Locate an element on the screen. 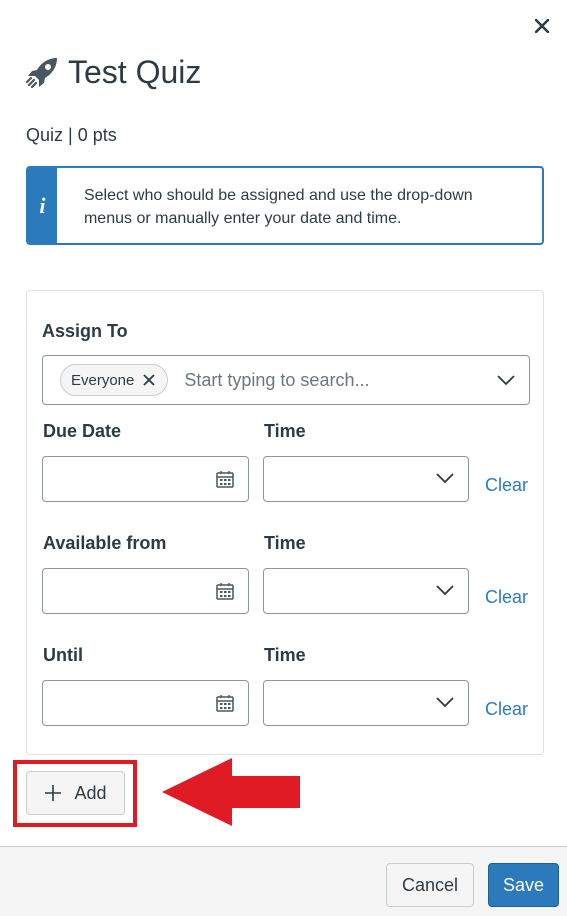 Image resolution: width=567 pixels, height=916 pixels. until-time-label: Time is located at coordinates (285, 655).